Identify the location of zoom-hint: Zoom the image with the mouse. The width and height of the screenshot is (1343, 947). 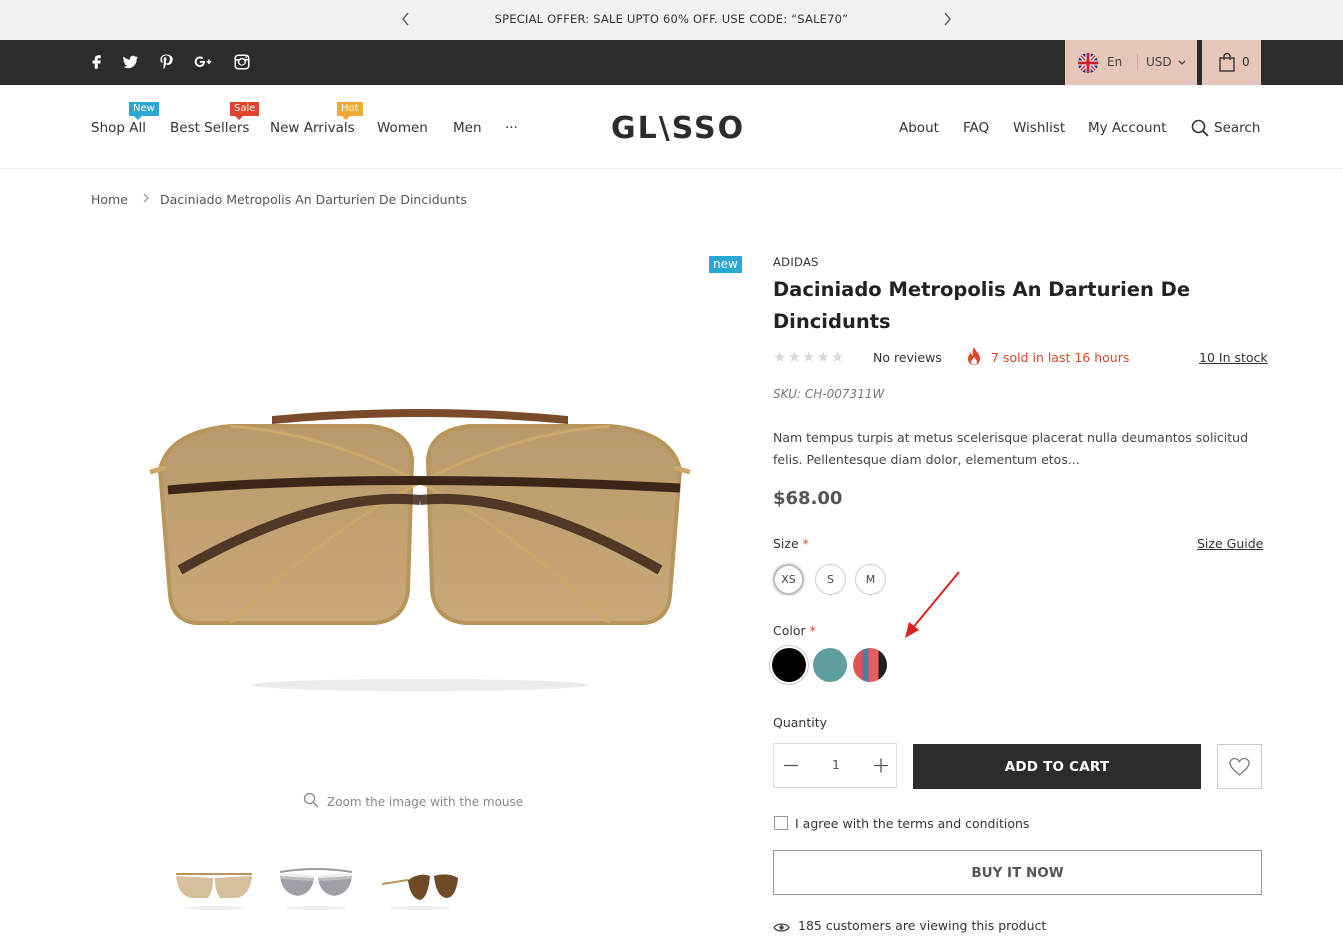
(413, 801).